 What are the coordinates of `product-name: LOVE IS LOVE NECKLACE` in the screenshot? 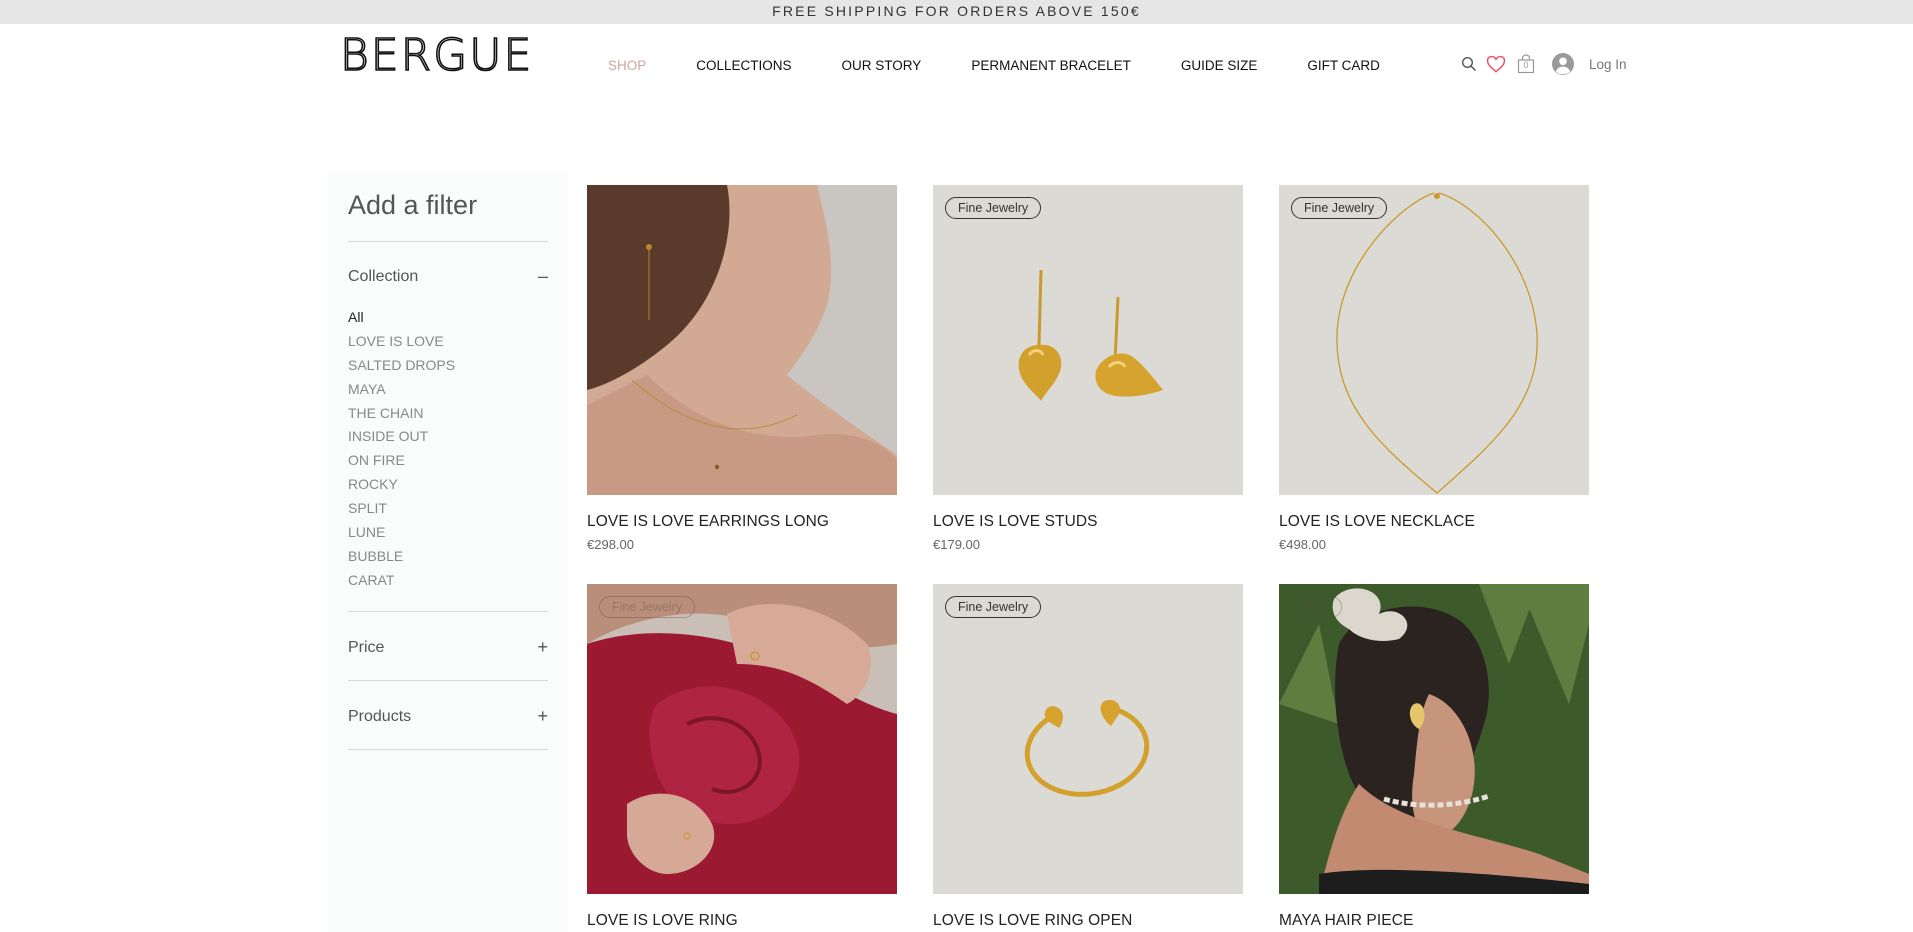 It's located at (1434, 522).